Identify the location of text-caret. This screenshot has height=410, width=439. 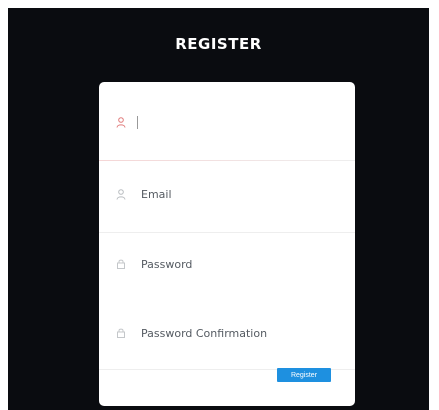
(137, 122).